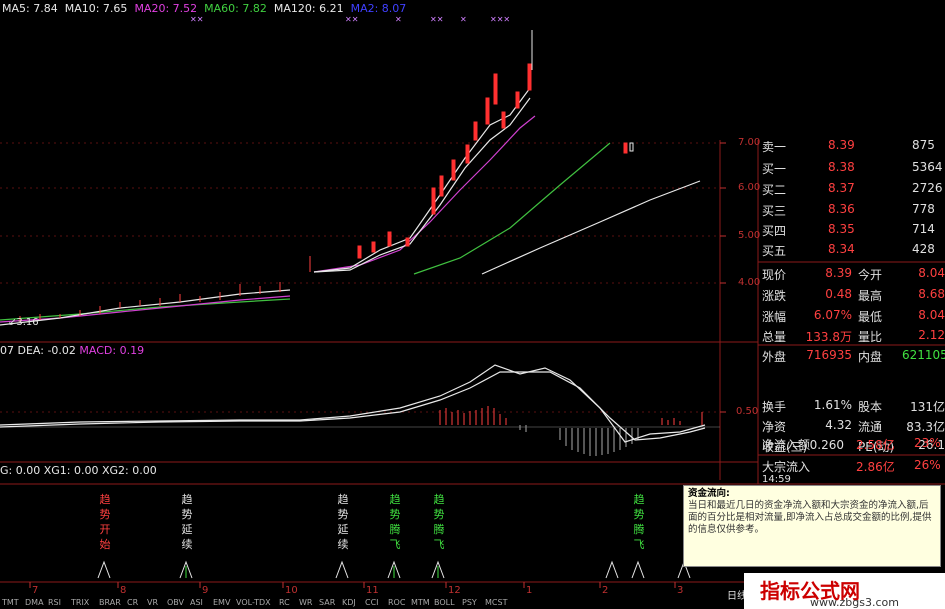 The image size is (945, 609). What do you see at coordinates (372, 602) in the screenshot?
I see `indicator-tab: CCI` at bounding box center [372, 602].